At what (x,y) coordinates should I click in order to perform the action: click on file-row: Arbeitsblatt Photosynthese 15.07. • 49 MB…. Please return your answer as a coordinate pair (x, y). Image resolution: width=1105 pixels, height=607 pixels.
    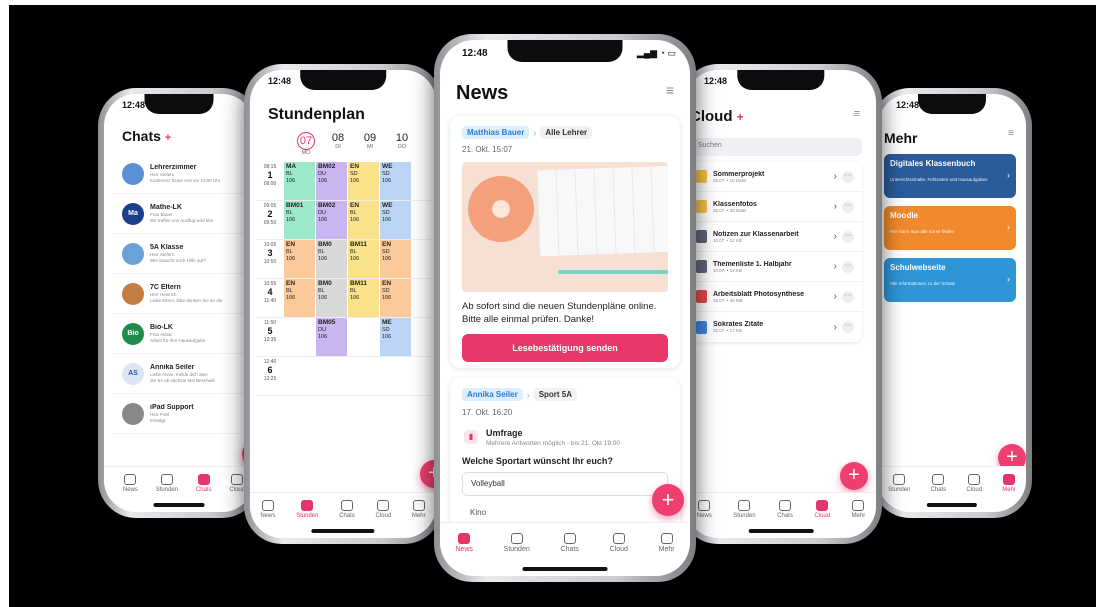
    Looking at the image, I should click on (775, 297).